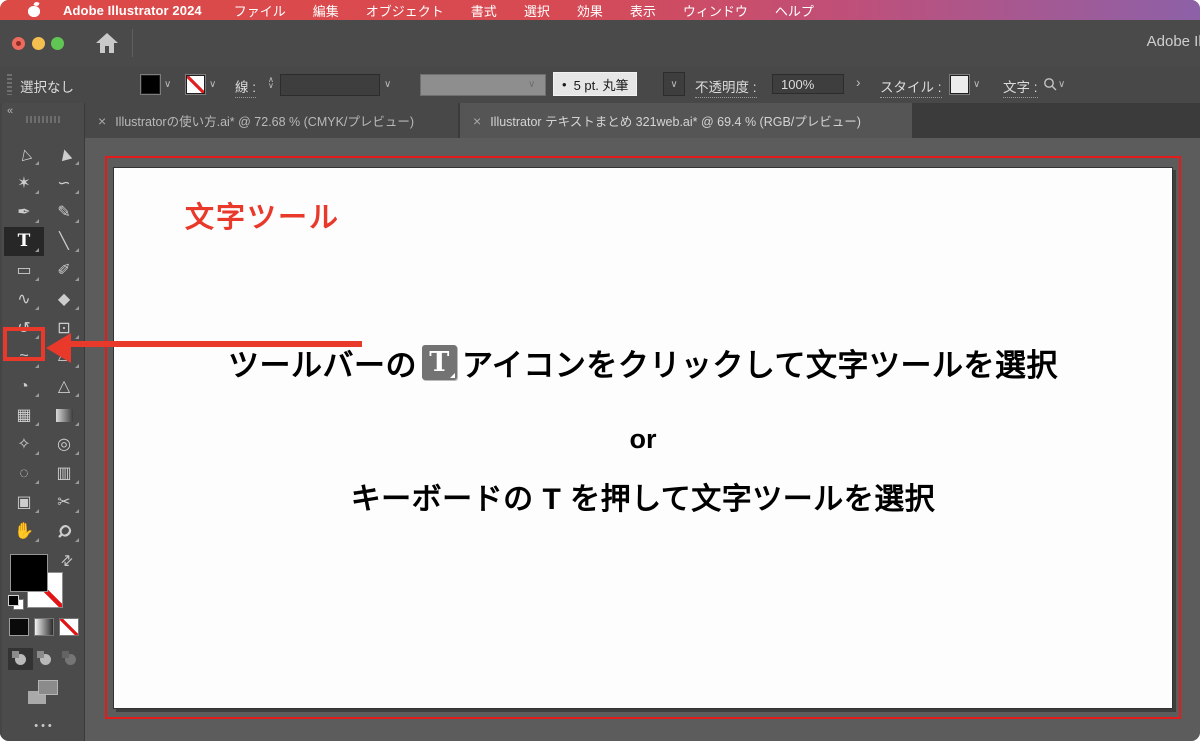 Image resolution: width=1200 pixels, height=741 pixels. Describe the element at coordinates (726, 87) in the screenshot. I see `opacity-label: 不透明度 :` at that location.